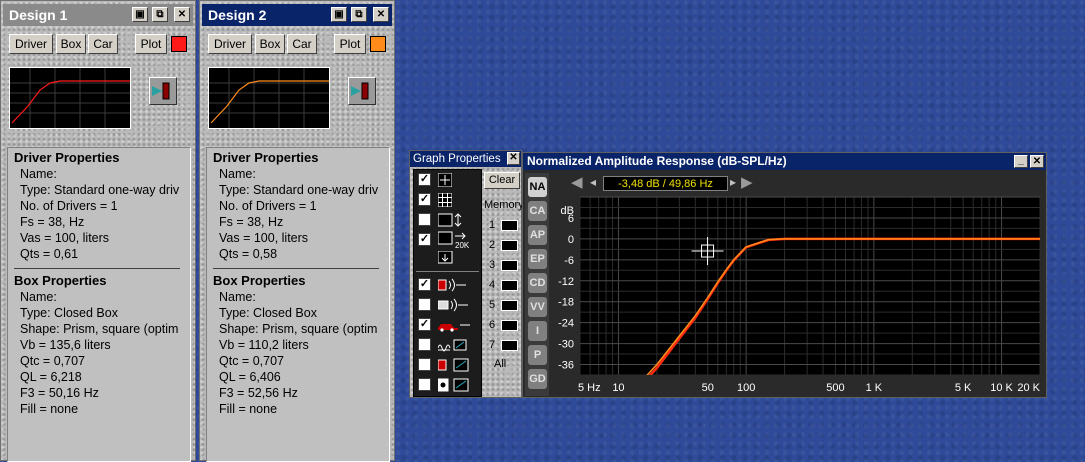 Image resolution: width=1085 pixels, height=462 pixels. Describe the element at coordinates (452, 345) in the screenshot. I see `port-icon` at that location.